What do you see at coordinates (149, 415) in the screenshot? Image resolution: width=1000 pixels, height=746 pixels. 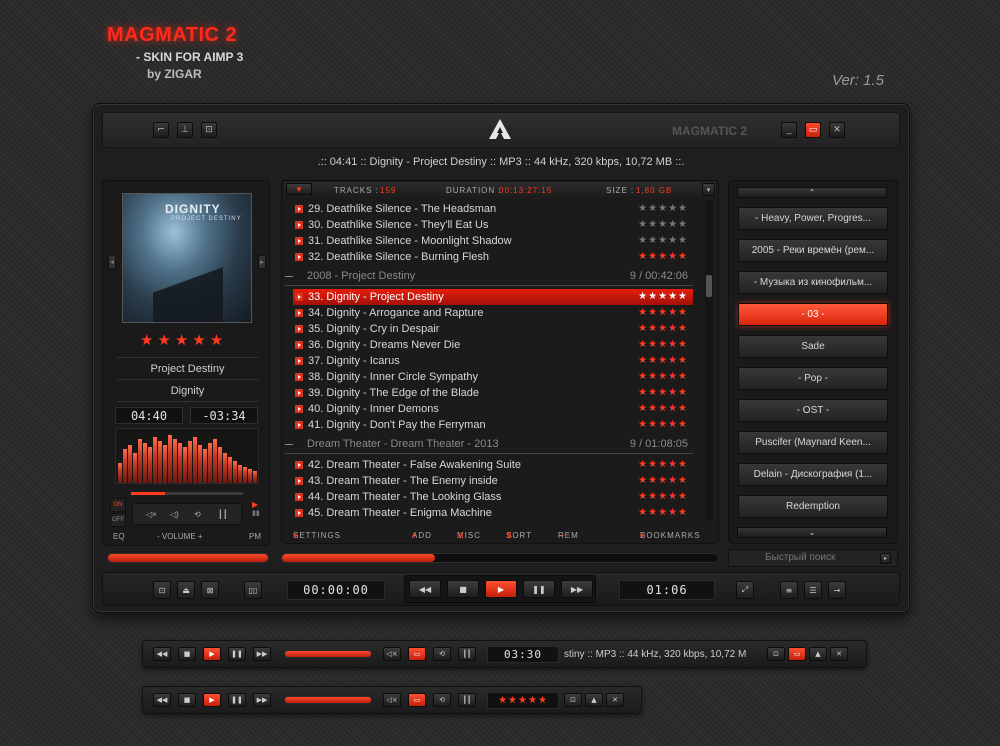 I see `elapsed-time: 04:40` at bounding box center [149, 415].